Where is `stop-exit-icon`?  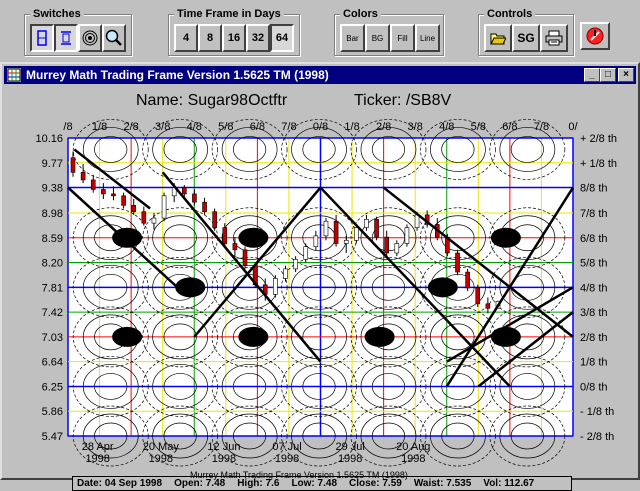
stop-exit-icon is located at coordinates (595, 36).